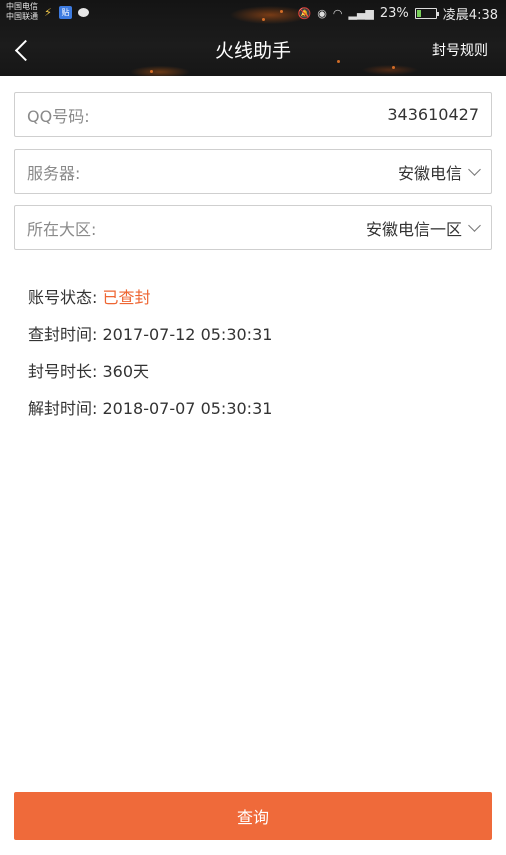  I want to click on ban-rules-link: 封号规则, so click(460, 51).